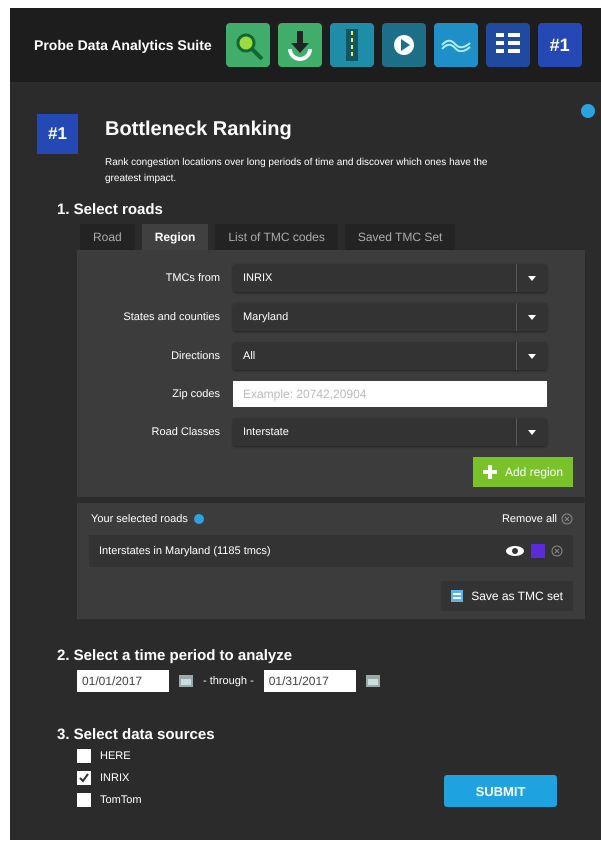 The image size is (601, 849). Describe the element at coordinates (171, 317) in the screenshot. I see `field-label: States and counties` at that location.